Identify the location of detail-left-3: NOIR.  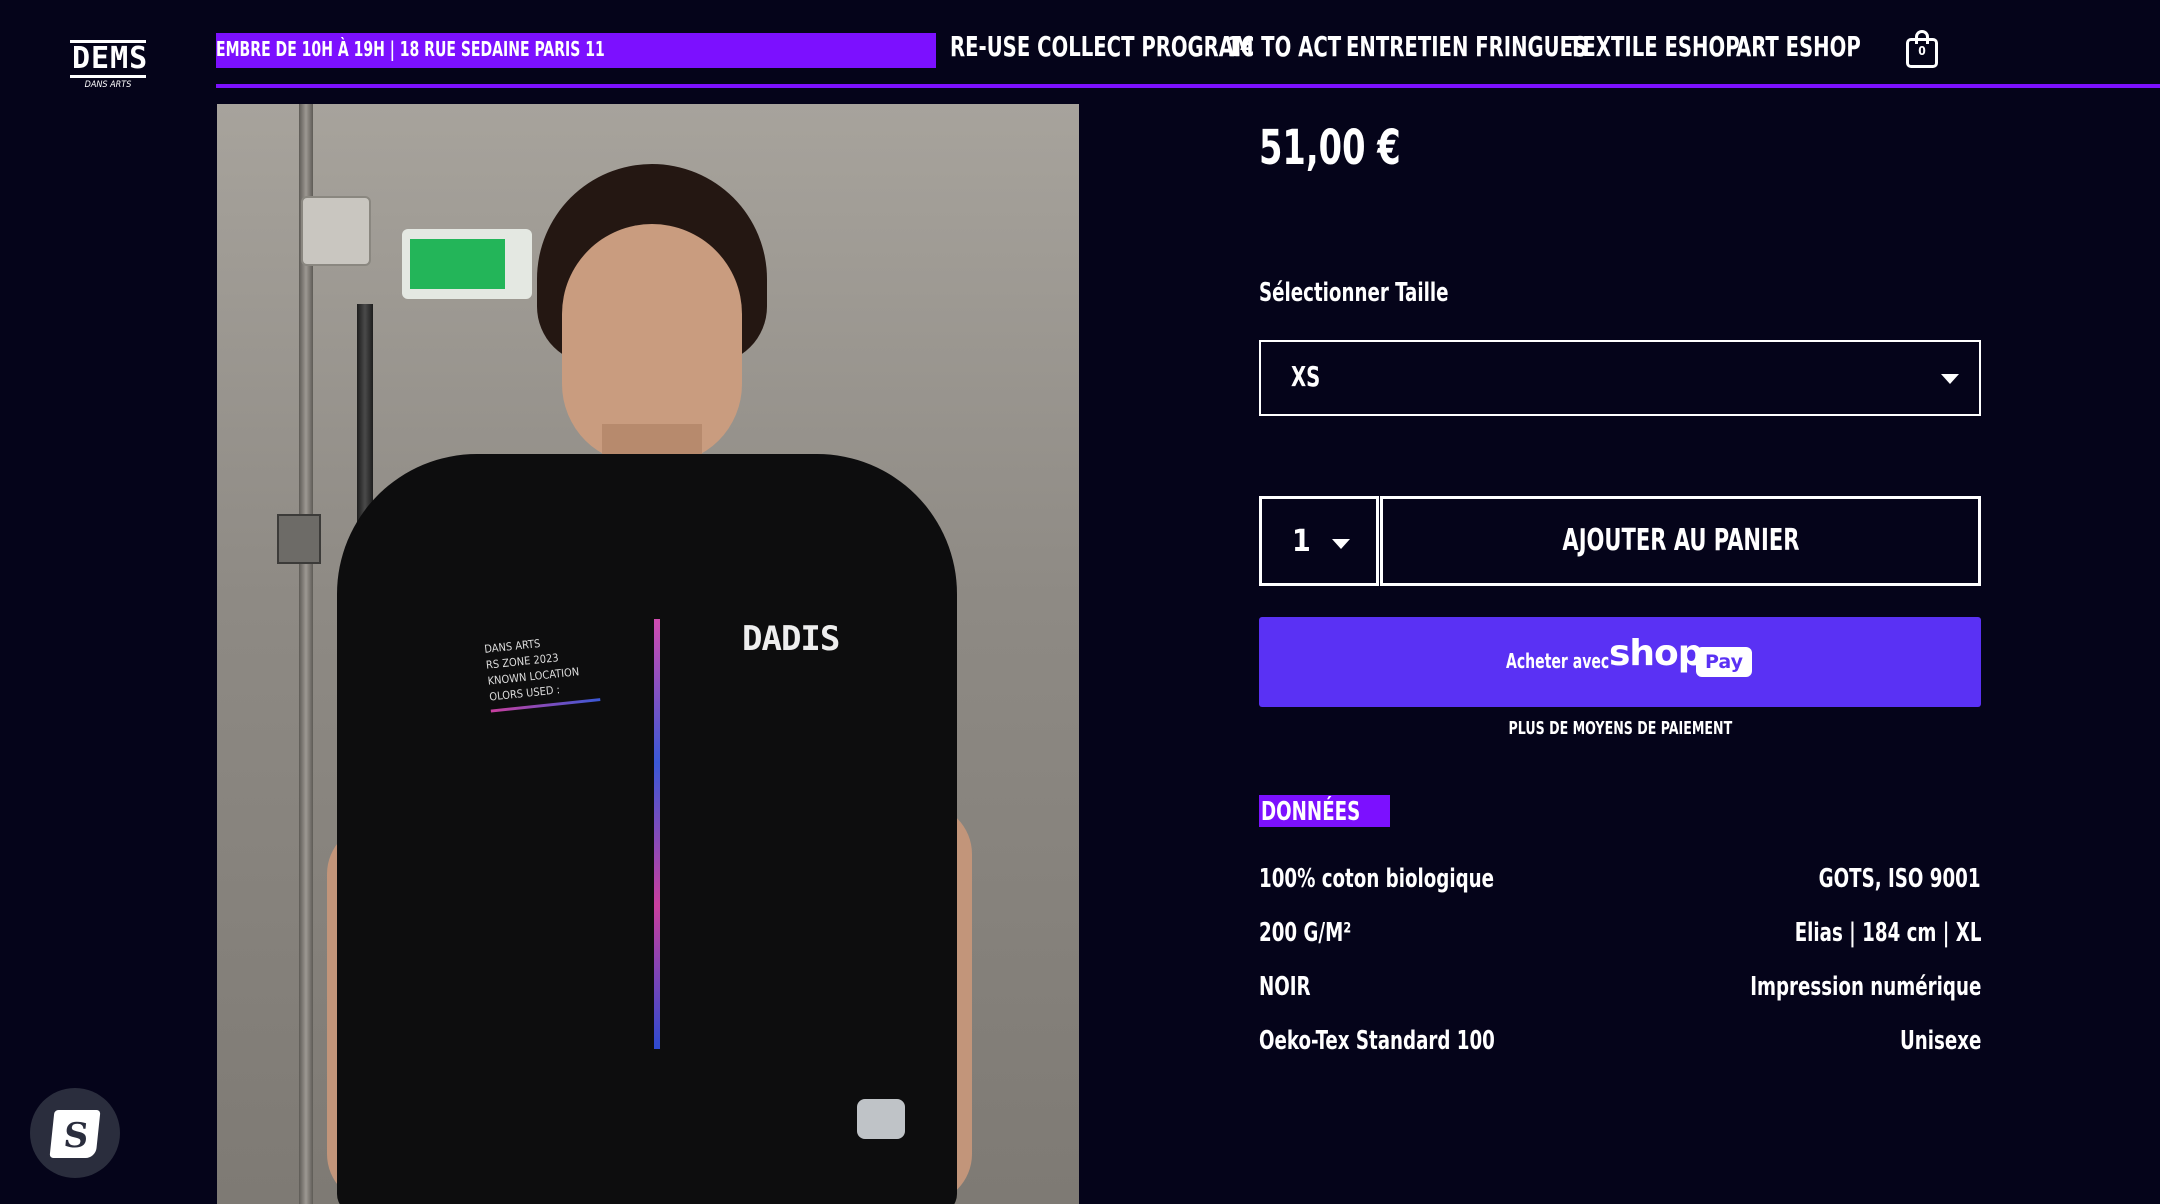
(1285, 987).